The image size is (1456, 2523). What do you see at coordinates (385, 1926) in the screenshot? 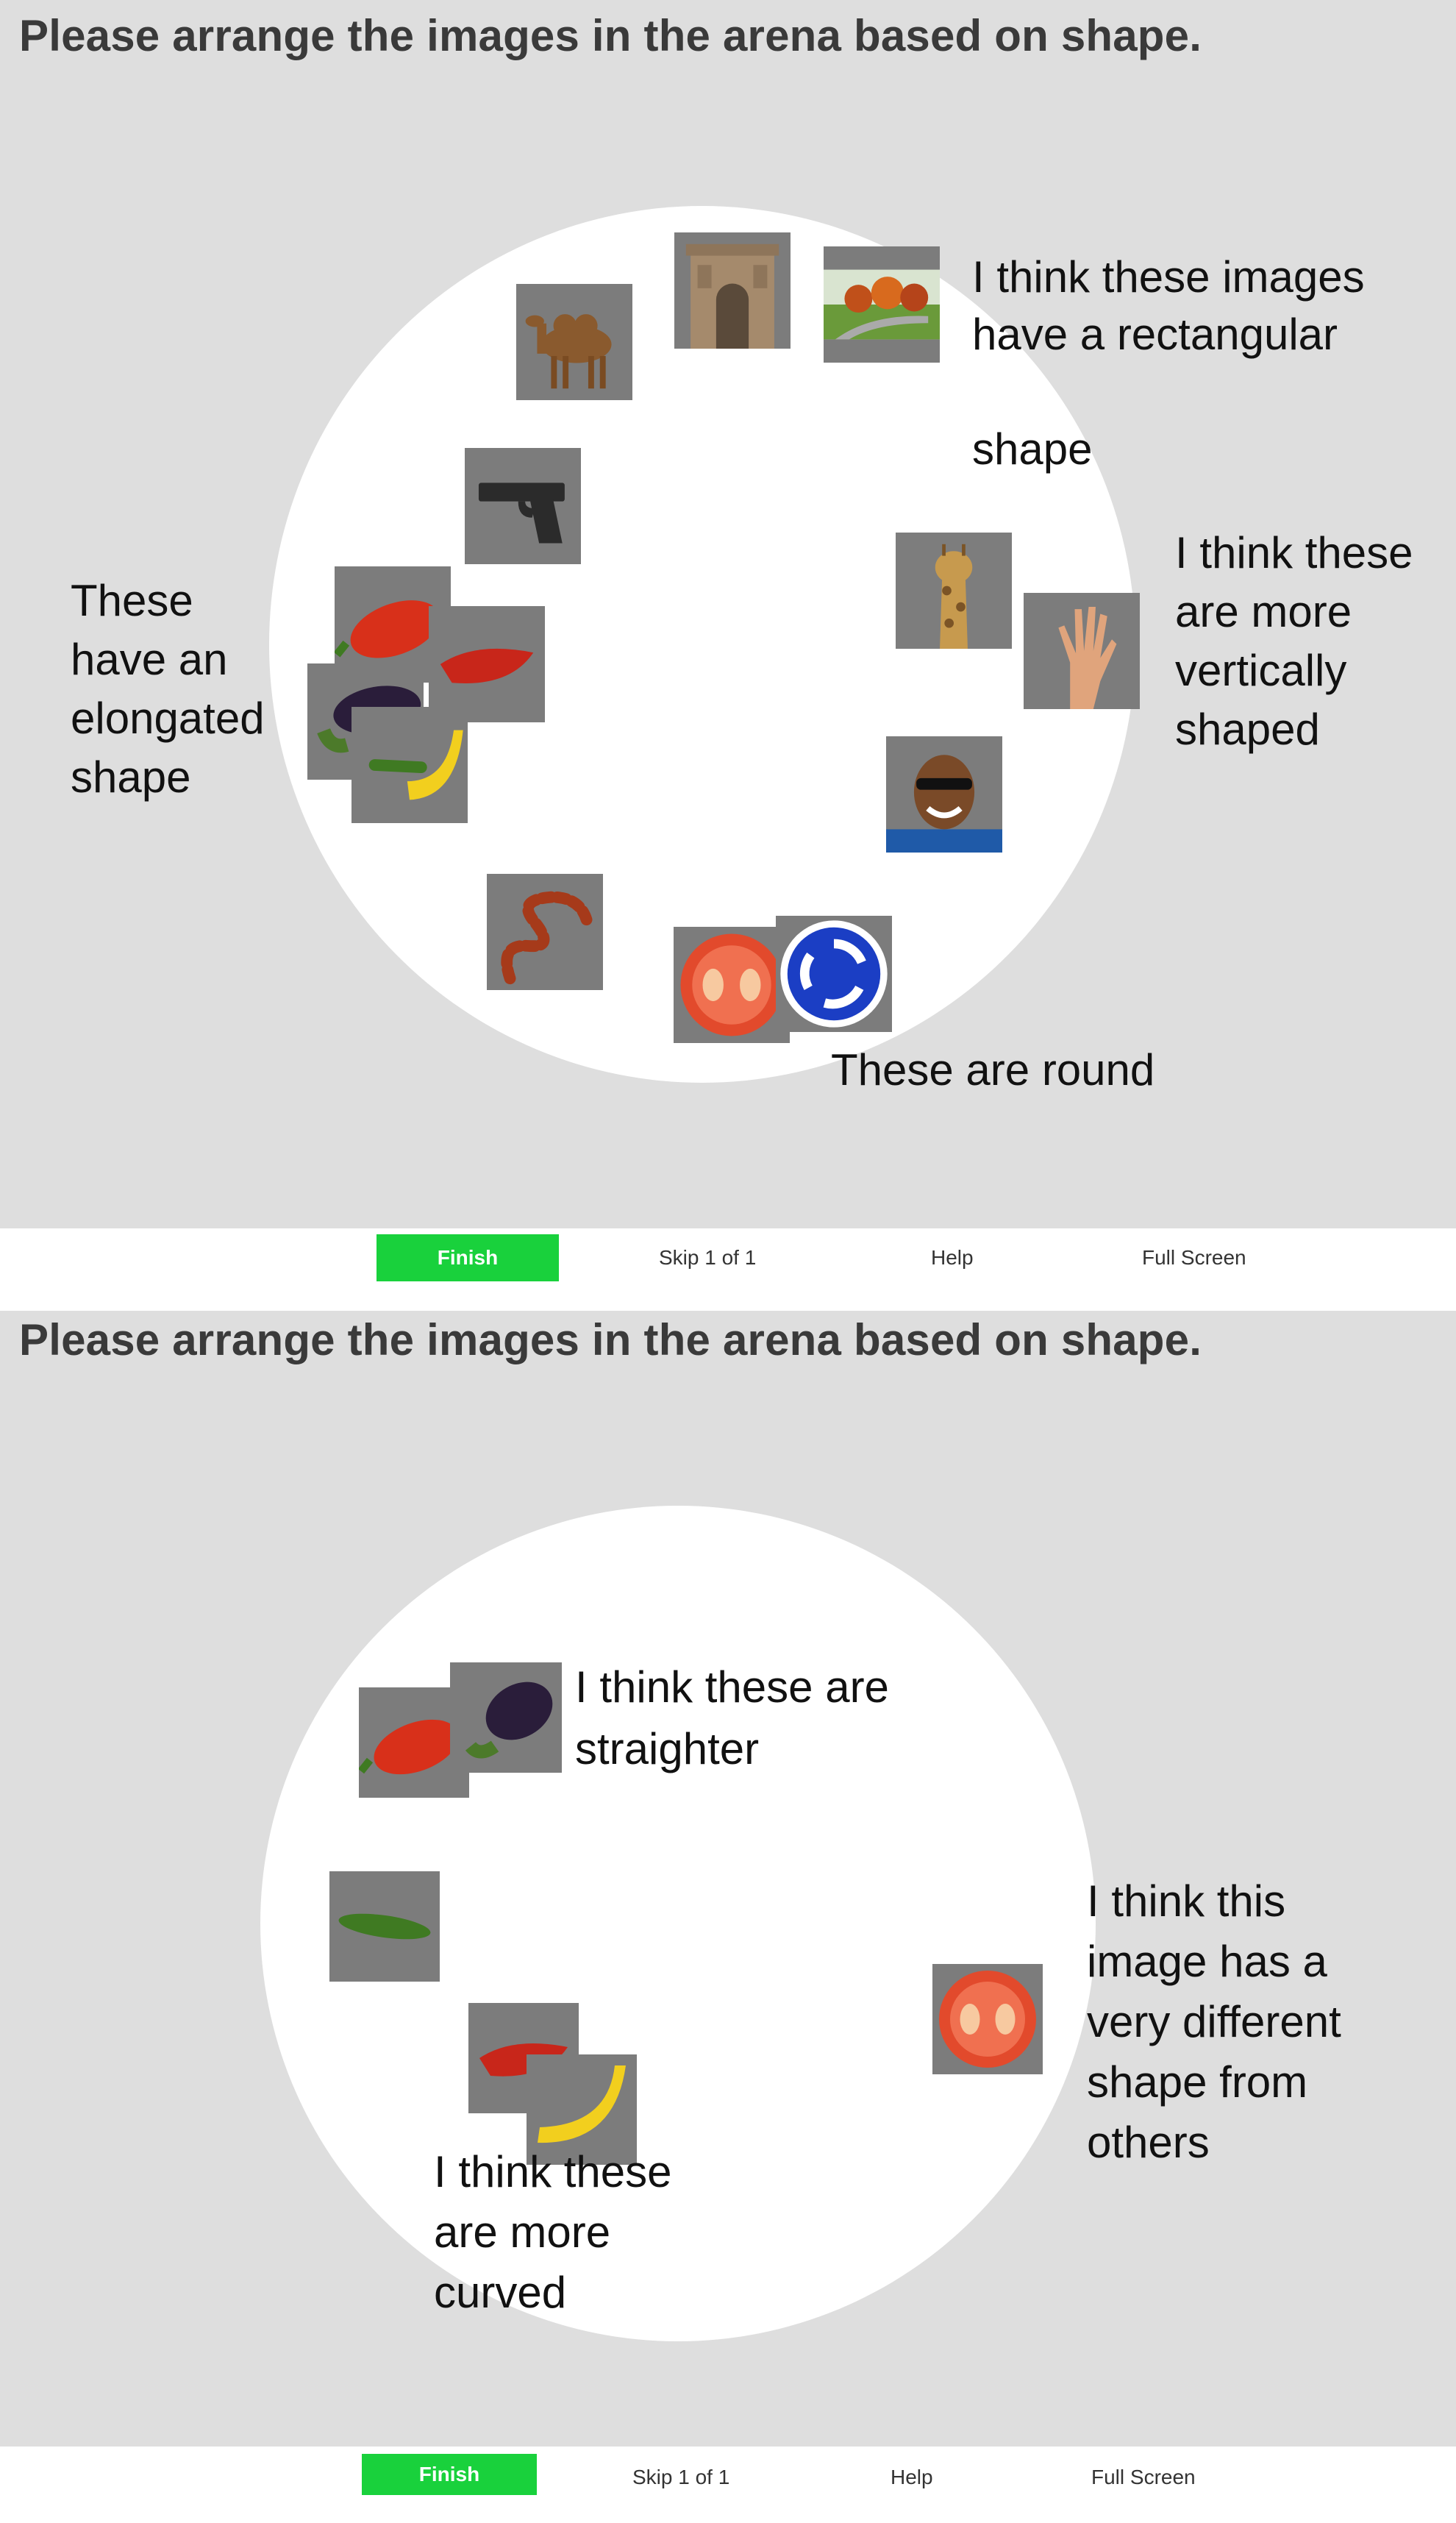
I see `zucchini-image` at bounding box center [385, 1926].